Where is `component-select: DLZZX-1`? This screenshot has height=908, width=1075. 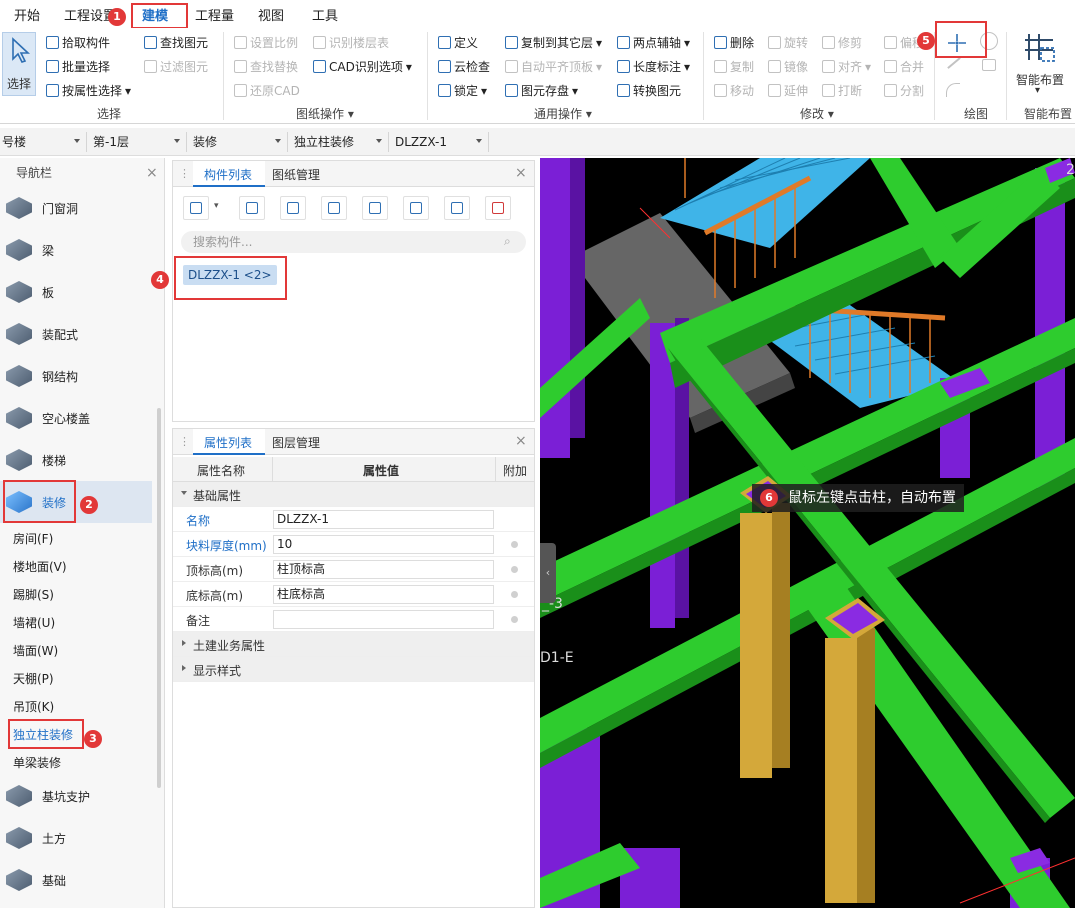 component-select: DLZZX-1 is located at coordinates (441, 142).